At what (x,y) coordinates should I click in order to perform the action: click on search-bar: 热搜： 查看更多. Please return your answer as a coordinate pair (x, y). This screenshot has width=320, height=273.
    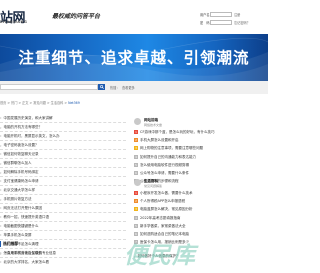
    Looking at the image, I should click on (134, 87).